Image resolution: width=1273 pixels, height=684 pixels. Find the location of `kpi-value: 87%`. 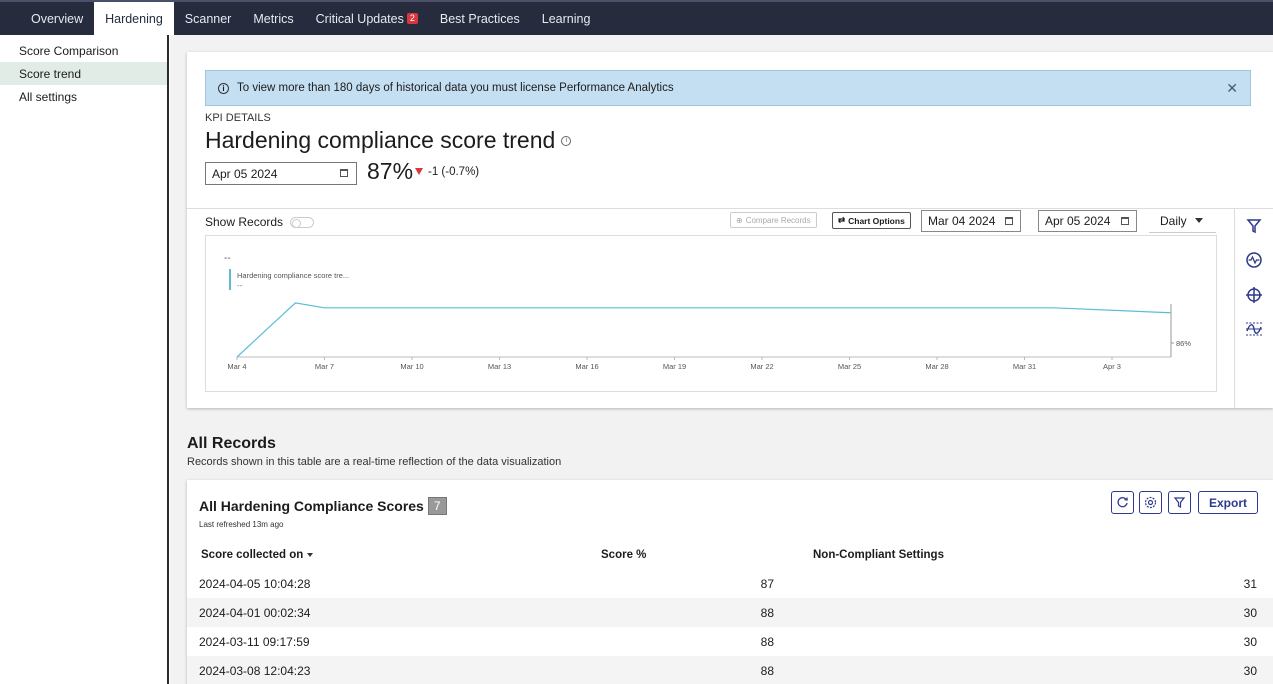

kpi-value: 87% is located at coordinates (390, 171).